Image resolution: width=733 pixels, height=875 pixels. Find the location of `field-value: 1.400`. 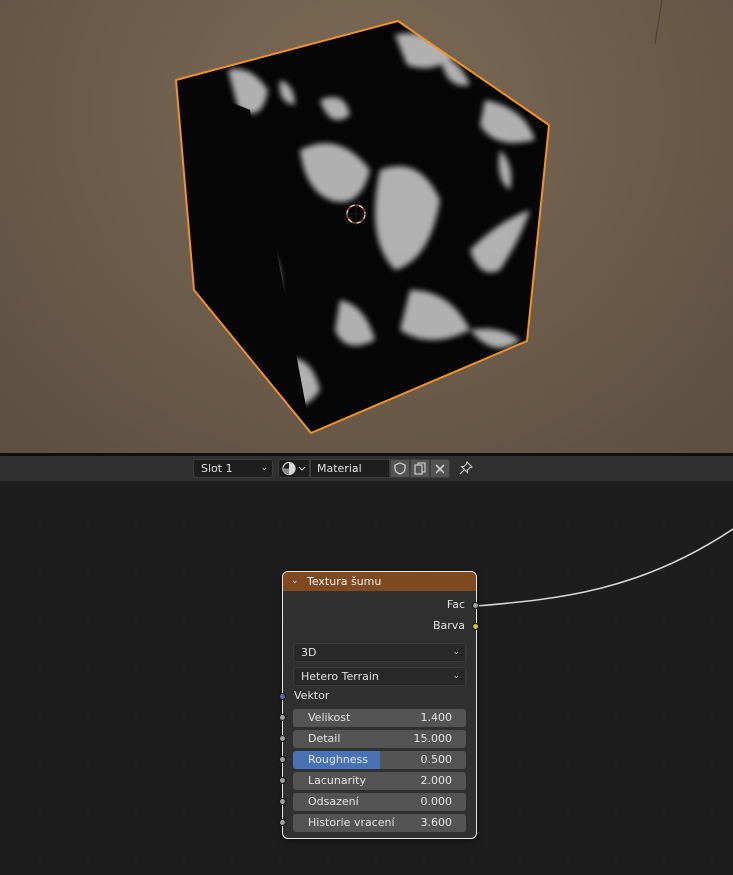

field-value: 1.400 is located at coordinates (436, 717).